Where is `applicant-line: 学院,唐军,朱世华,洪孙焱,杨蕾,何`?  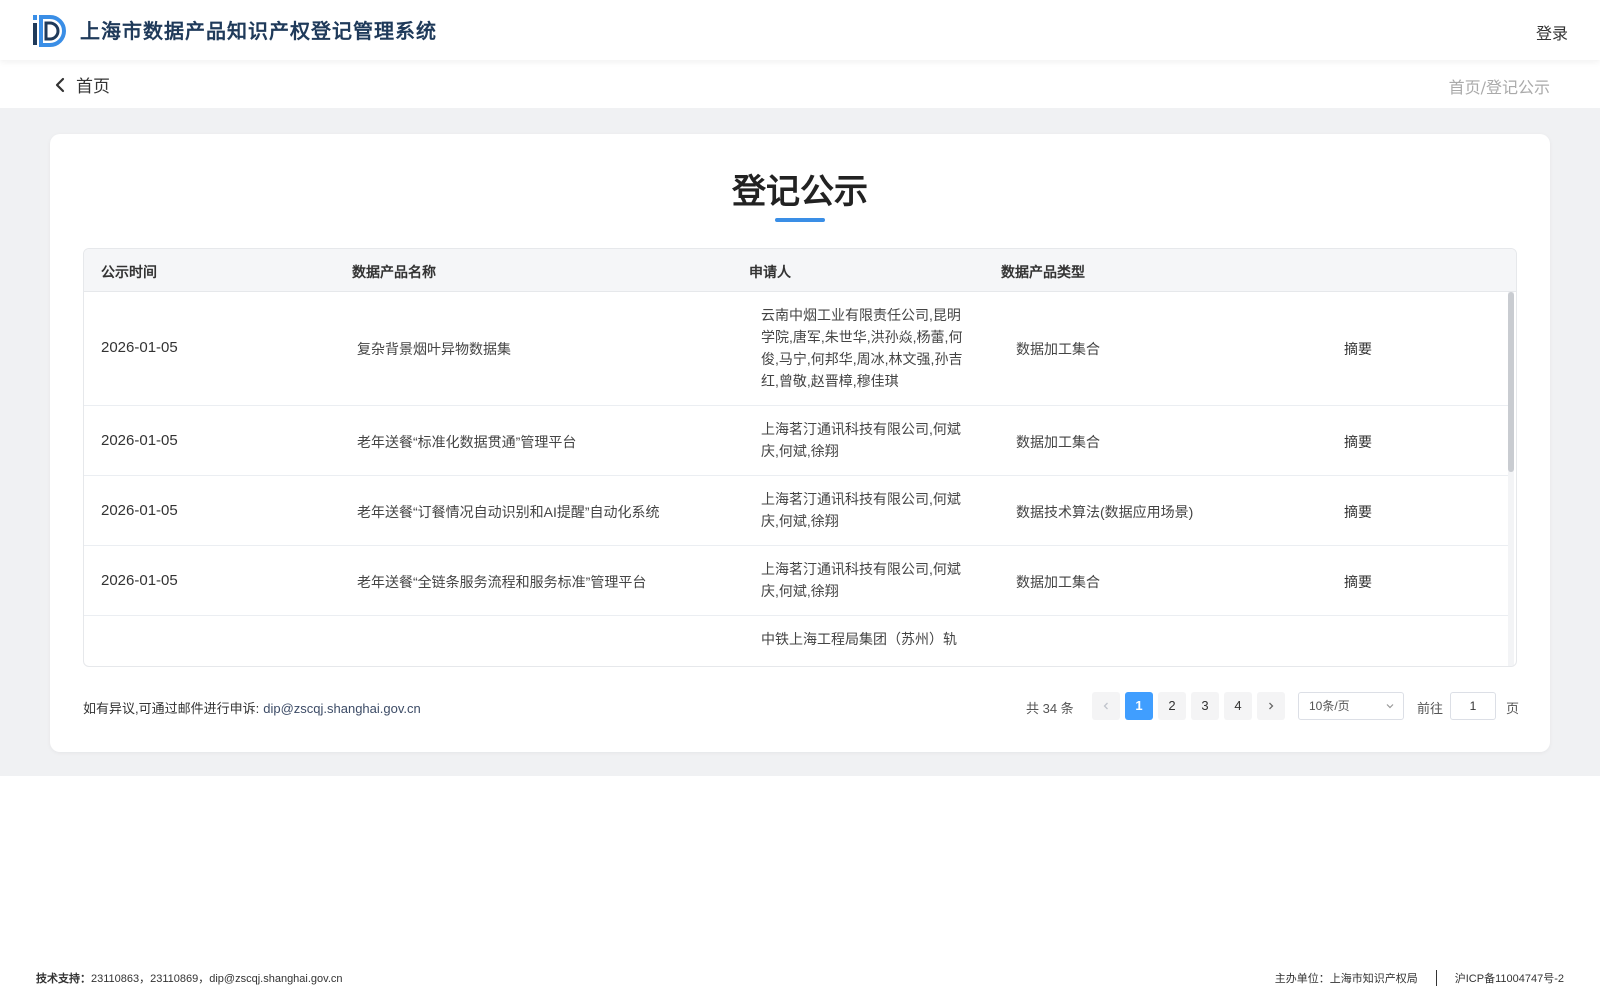 applicant-line: 学院,唐军,朱世华,洪孙焱,杨蕾,何 is located at coordinates (862, 337).